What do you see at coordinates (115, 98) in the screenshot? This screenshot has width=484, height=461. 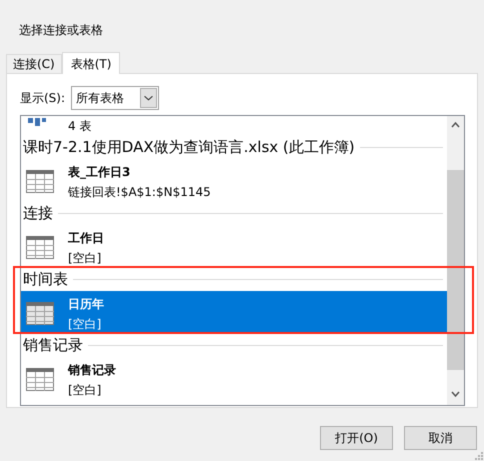 I see `filter-dropdown: 所有表格` at bounding box center [115, 98].